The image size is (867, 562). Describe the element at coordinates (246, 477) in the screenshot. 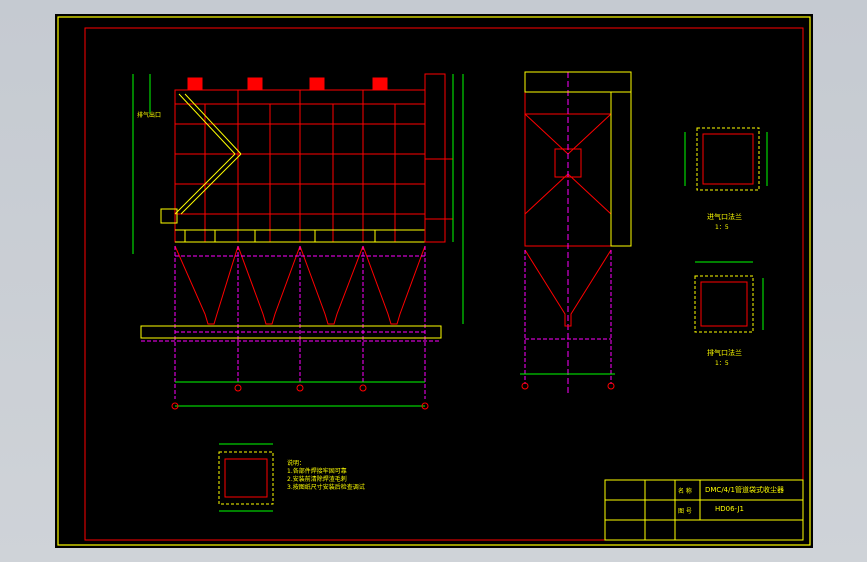

I see `bottom-flange-detail` at that location.